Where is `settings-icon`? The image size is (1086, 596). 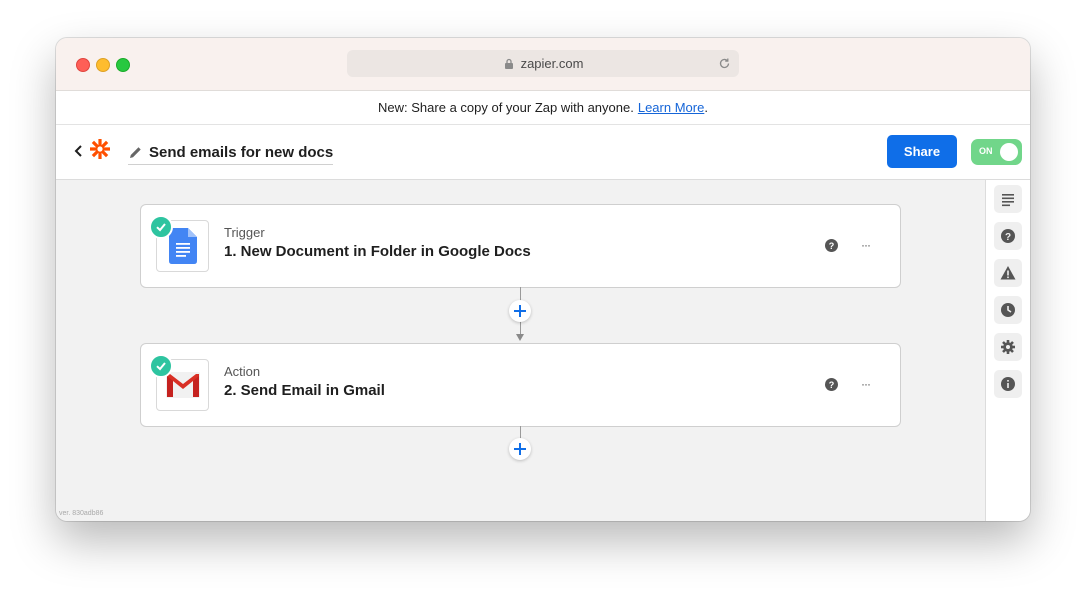
settings-icon is located at coordinates (1008, 347).